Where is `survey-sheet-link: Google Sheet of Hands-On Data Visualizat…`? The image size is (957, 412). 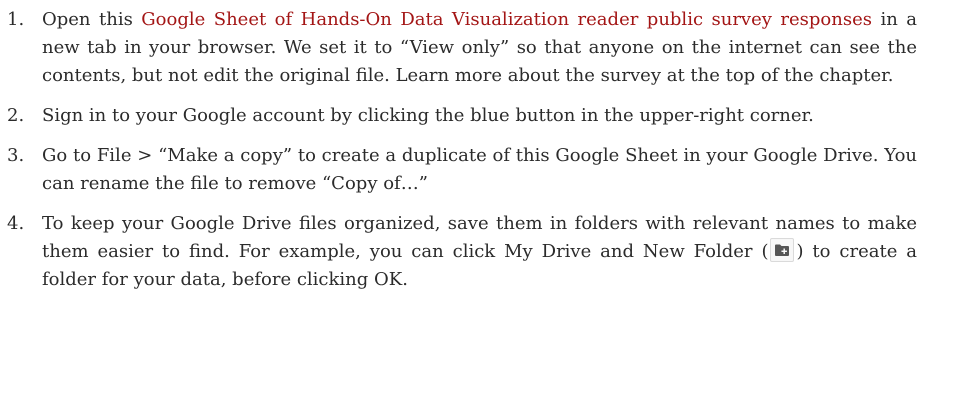
survey-sheet-link: Google Sheet of Hands-On Data Visualizat… is located at coordinates (506, 19).